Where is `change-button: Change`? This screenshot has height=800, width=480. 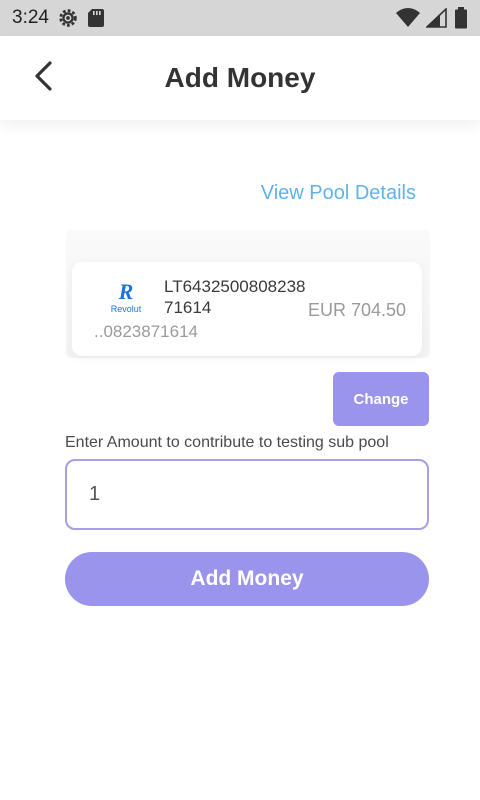 change-button: Change is located at coordinates (381, 399).